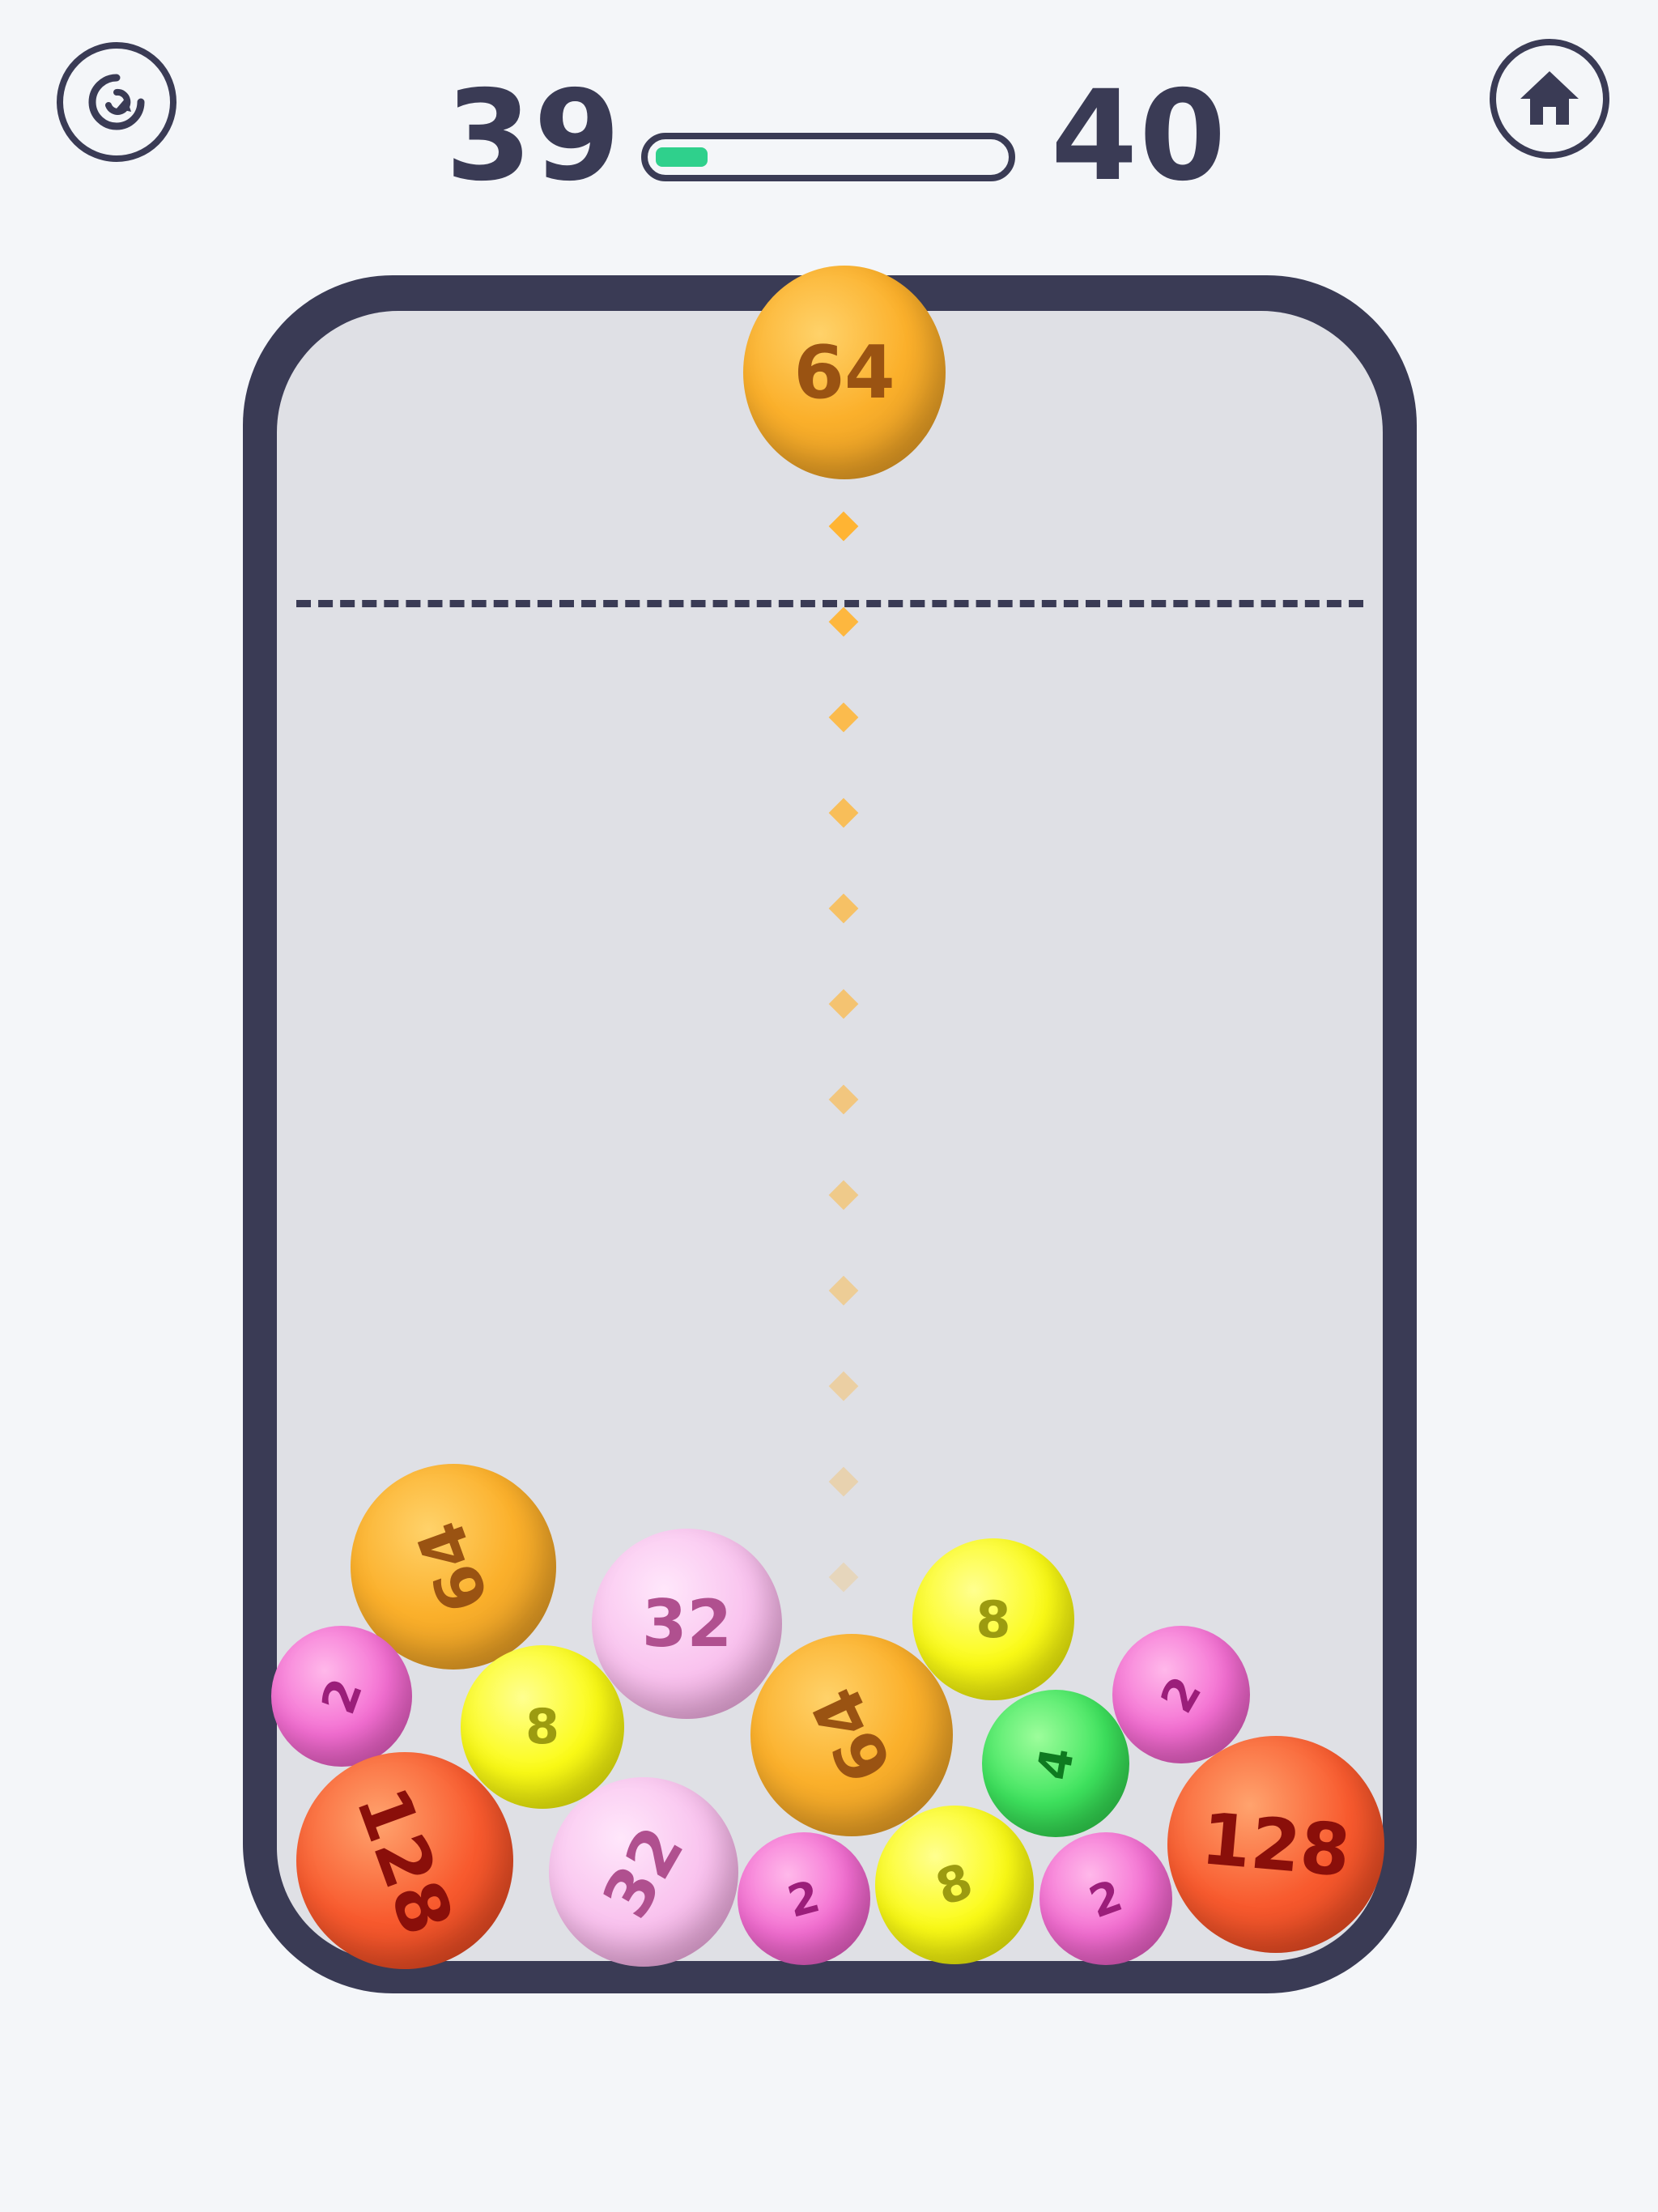 This screenshot has width=1658, height=2212. I want to click on ball-green: 4, so click(1055, 1763).